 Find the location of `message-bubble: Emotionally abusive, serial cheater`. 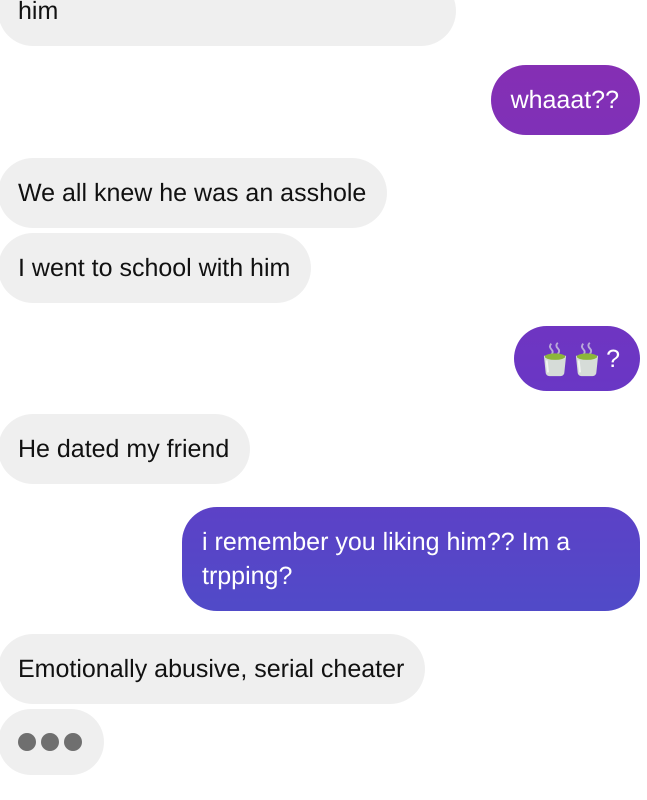

message-bubble: Emotionally abusive, serial cheater is located at coordinates (213, 669).